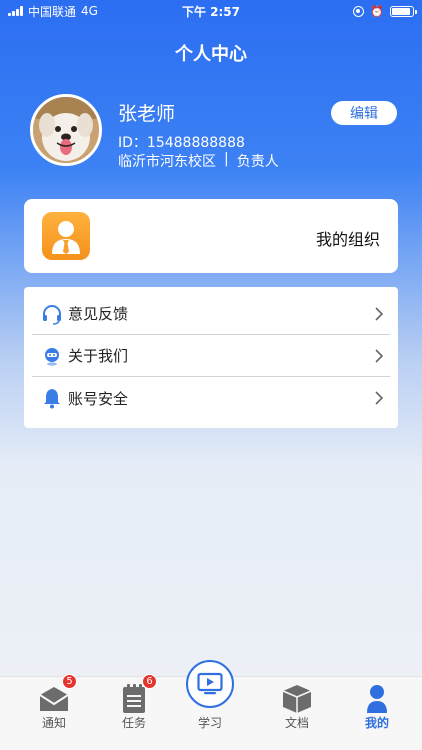 This screenshot has width=422, height=750. I want to click on tab-notifications: 5 通知, so click(54, 712).